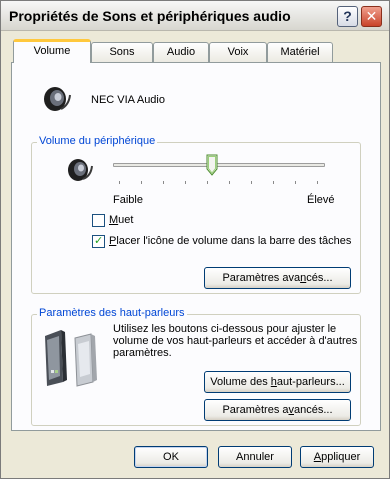  I want to click on tab-label: Audio, so click(181, 52).